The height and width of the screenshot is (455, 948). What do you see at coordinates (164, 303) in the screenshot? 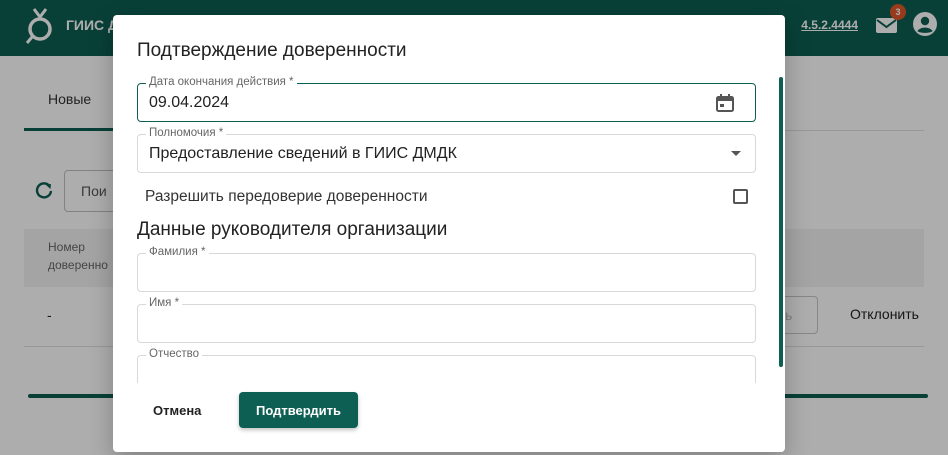
I see `first-name-label: Имя *` at bounding box center [164, 303].